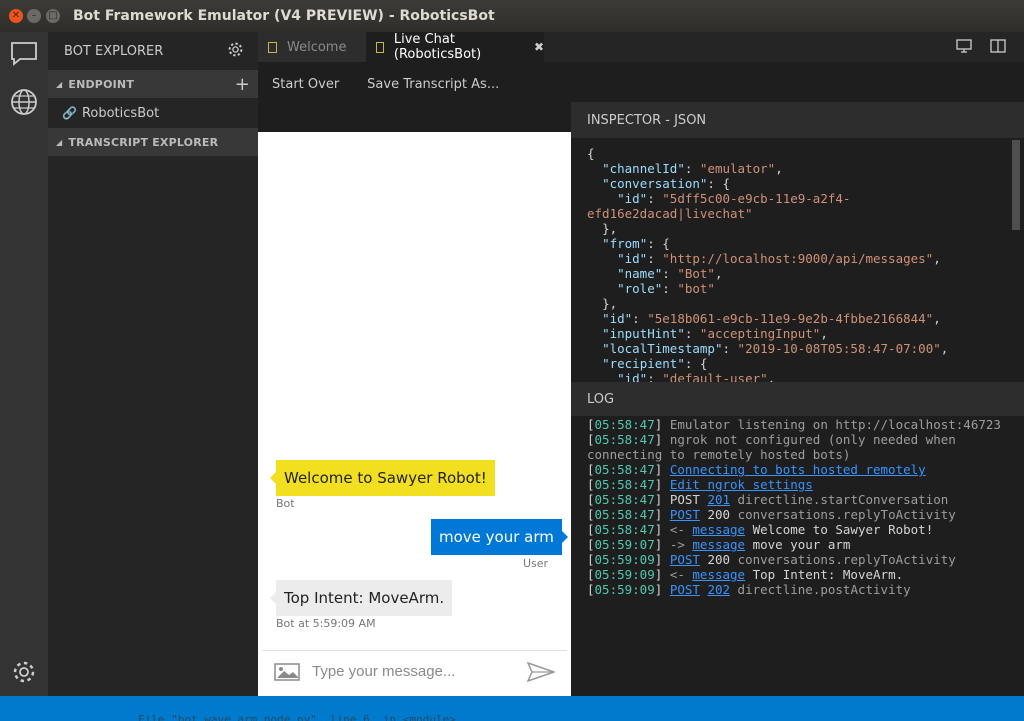 Image resolution: width=1024 pixels, height=721 pixels. I want to click on json-key: "localTimestamp", so click(662, 348).